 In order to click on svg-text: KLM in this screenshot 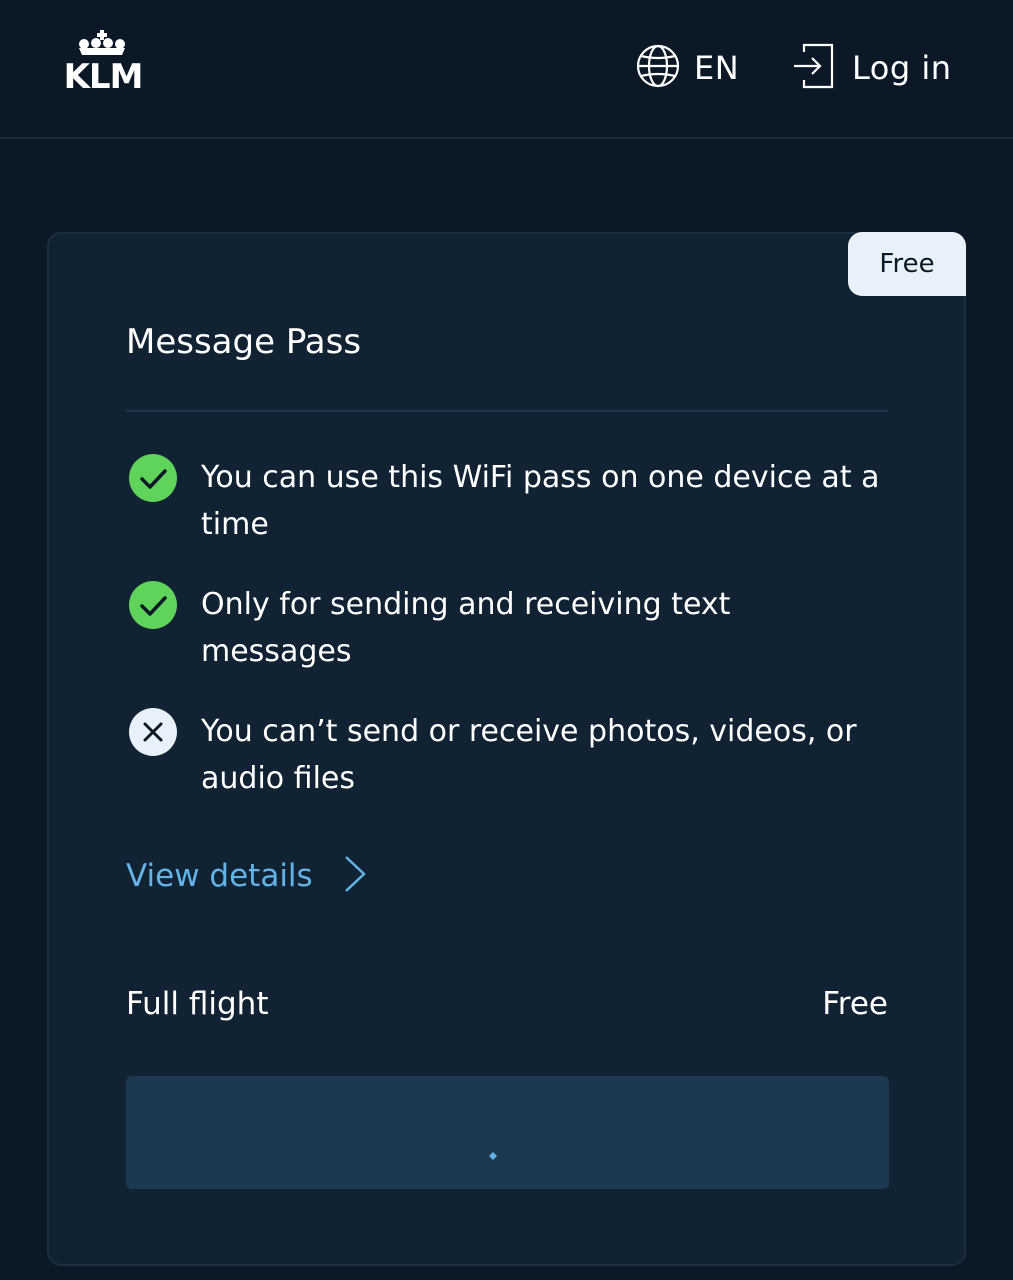, I will do `click(103, 74)`.